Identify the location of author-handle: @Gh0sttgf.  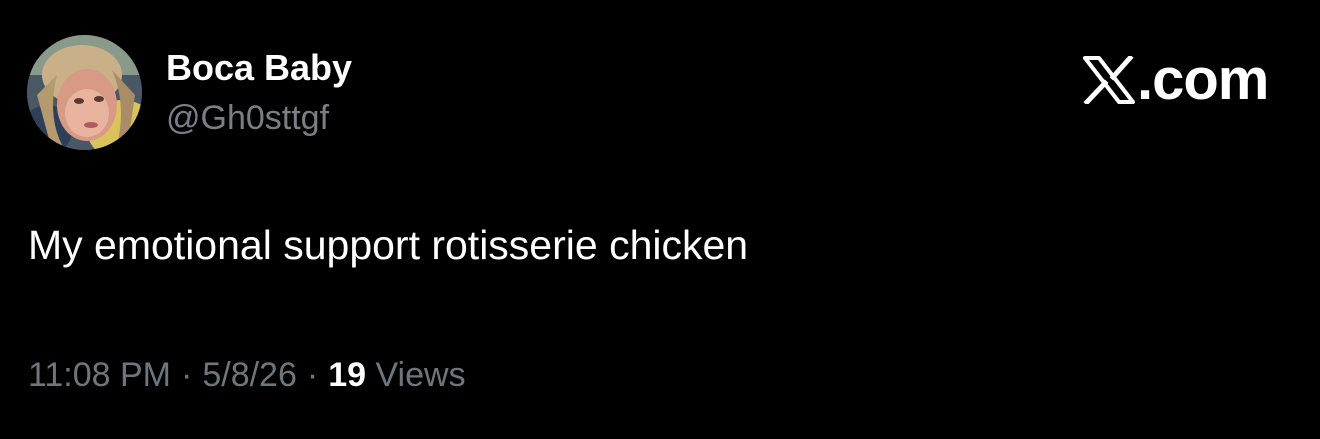
(247, 118).